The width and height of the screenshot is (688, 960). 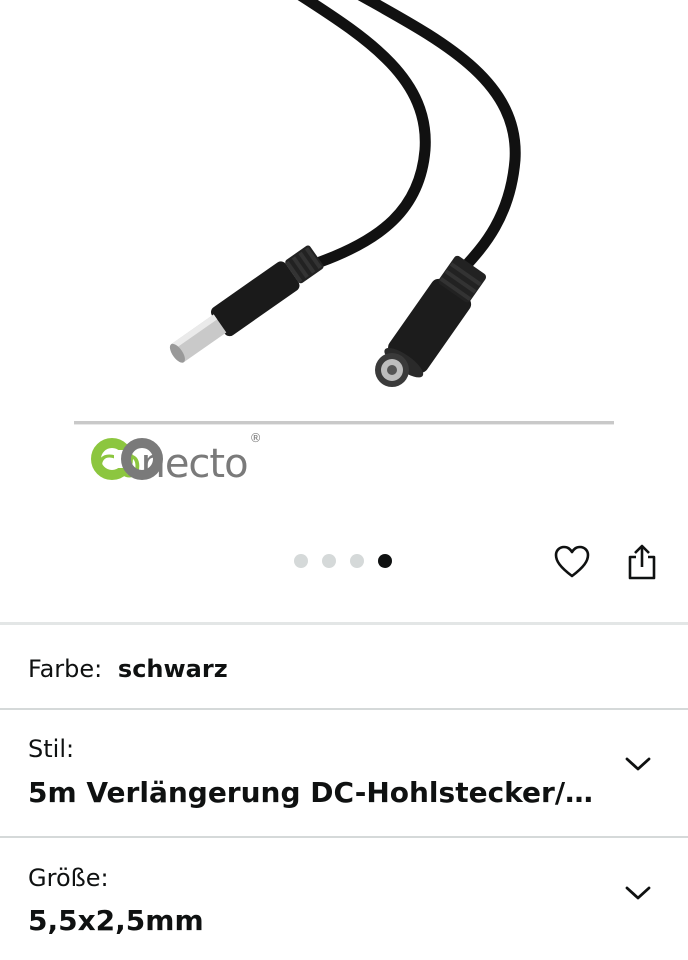 I want to click on color-value: schwarz, so click(x=172, y=669).